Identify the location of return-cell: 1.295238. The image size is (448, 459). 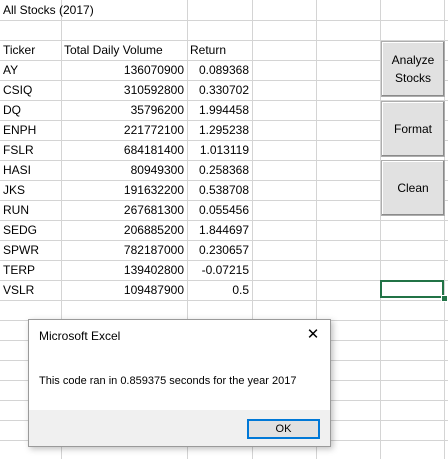
(223, 130).